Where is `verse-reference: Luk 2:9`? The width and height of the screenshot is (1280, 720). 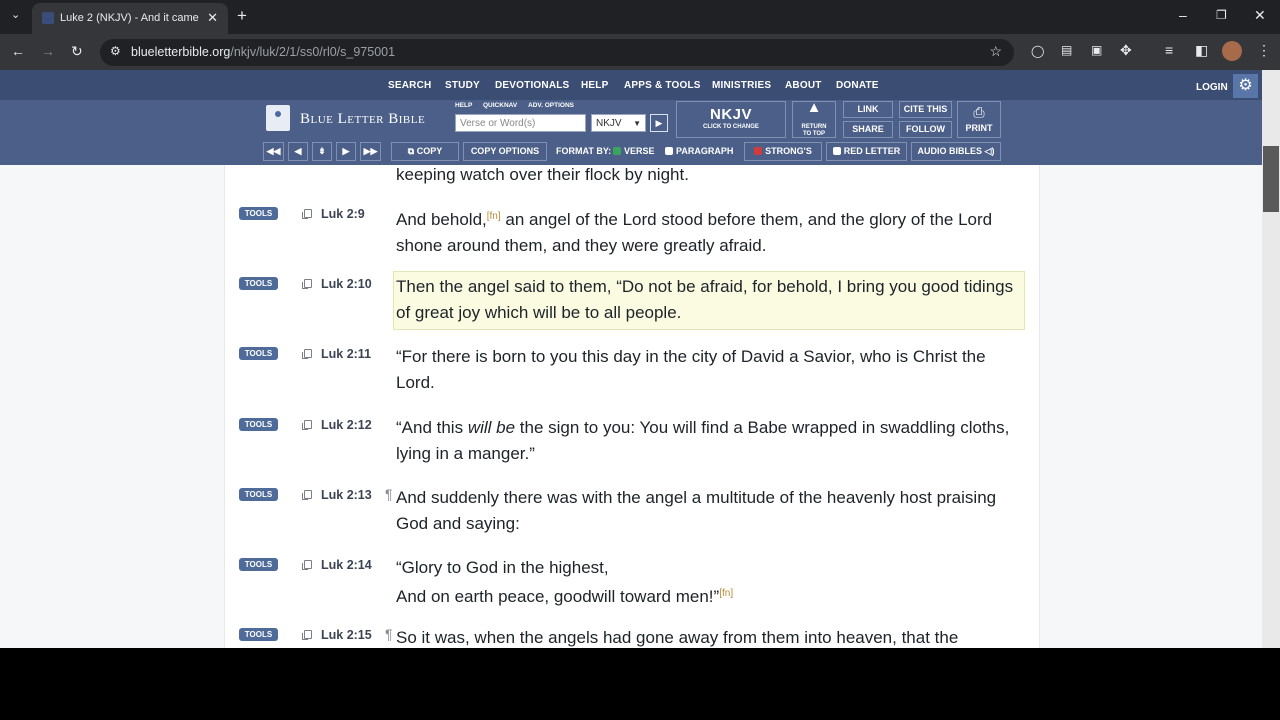
verse-reference: Luk 2:9 is located at coordinates (343, 214).